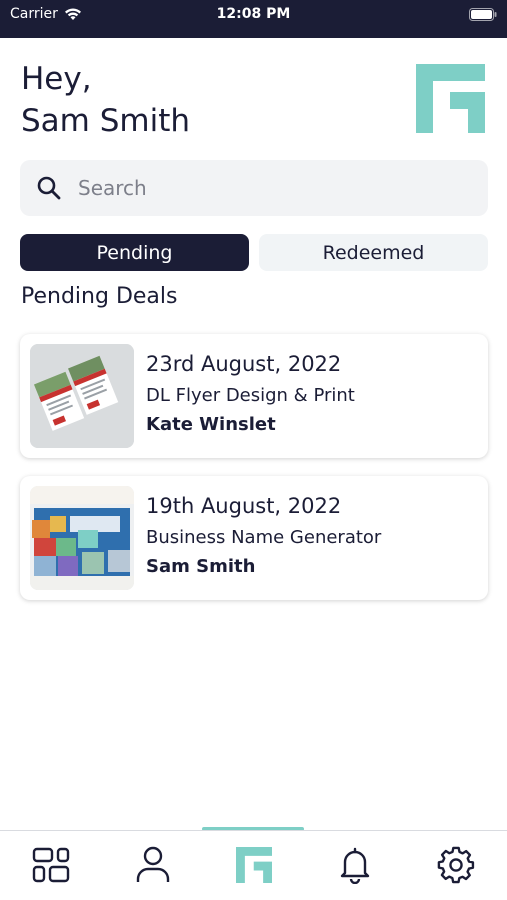 The image size is (507, 900). Describe the element at coordinates (450, 98) in the screenshot. I see `brand-logo` at that location.